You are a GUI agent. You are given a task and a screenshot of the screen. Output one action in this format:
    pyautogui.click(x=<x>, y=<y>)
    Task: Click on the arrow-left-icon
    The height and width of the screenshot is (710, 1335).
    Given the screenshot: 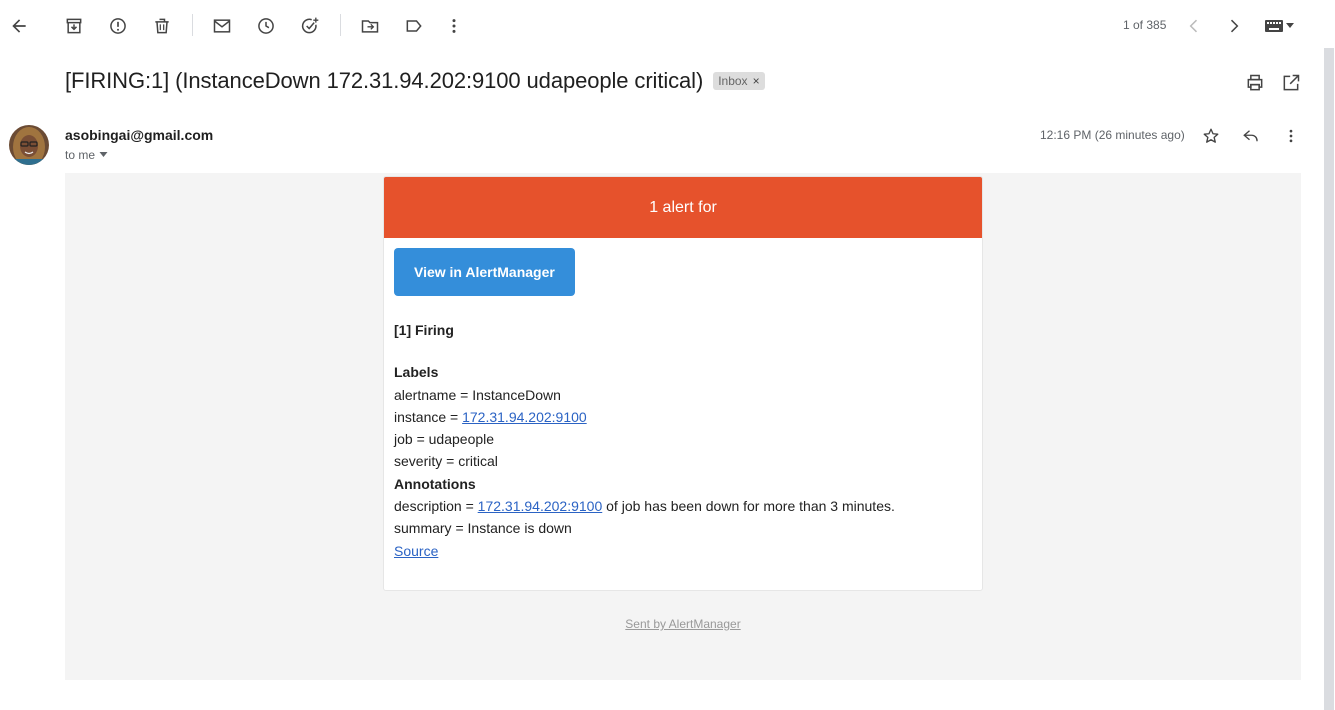 What is the action you would take?
    pyautogui.click(x=19, y=26)
    